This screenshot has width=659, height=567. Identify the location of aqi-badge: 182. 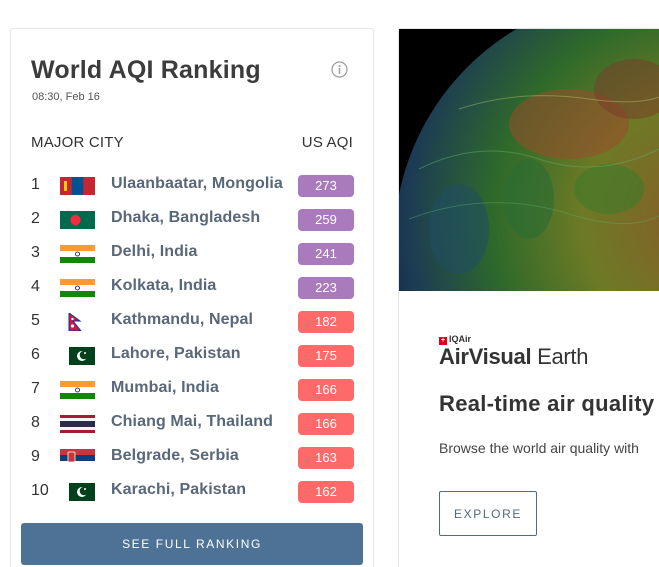
(326, 322).